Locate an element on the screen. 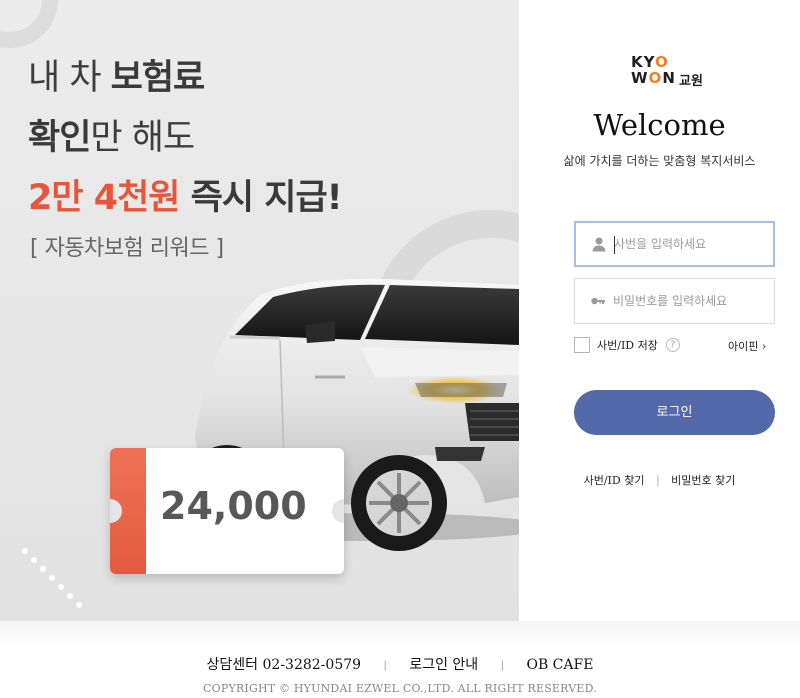  find-id-link: 사번/ID 찾기 is located at coordinates (614, 480).